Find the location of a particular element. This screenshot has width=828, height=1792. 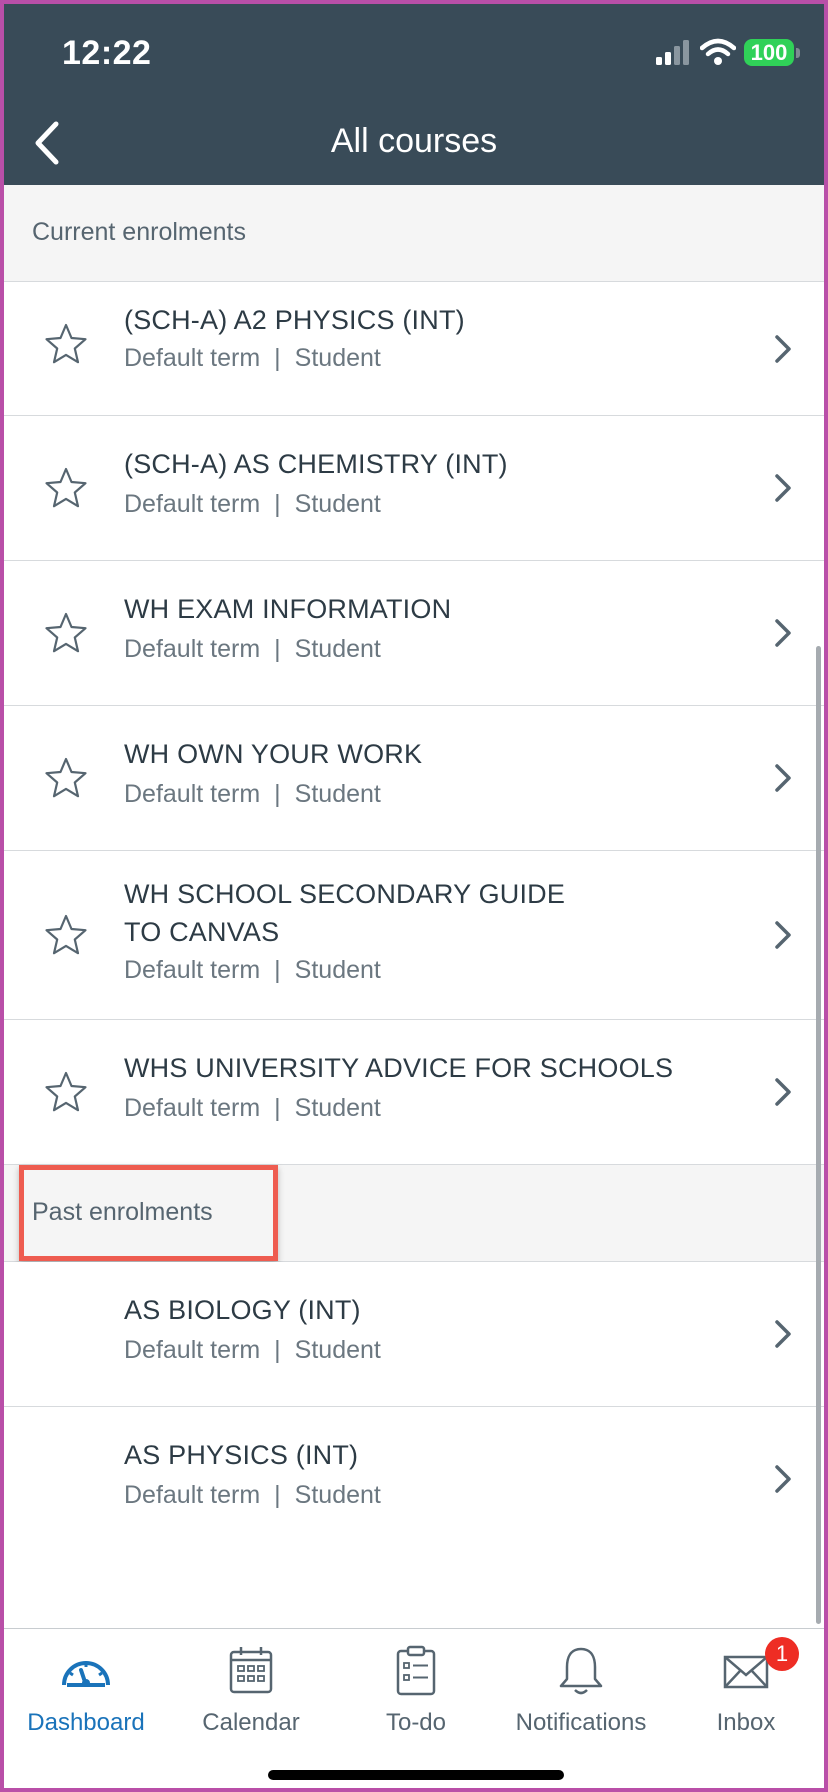

current-enrolments-header: Current enrolments is located at coordinates (414, 233).